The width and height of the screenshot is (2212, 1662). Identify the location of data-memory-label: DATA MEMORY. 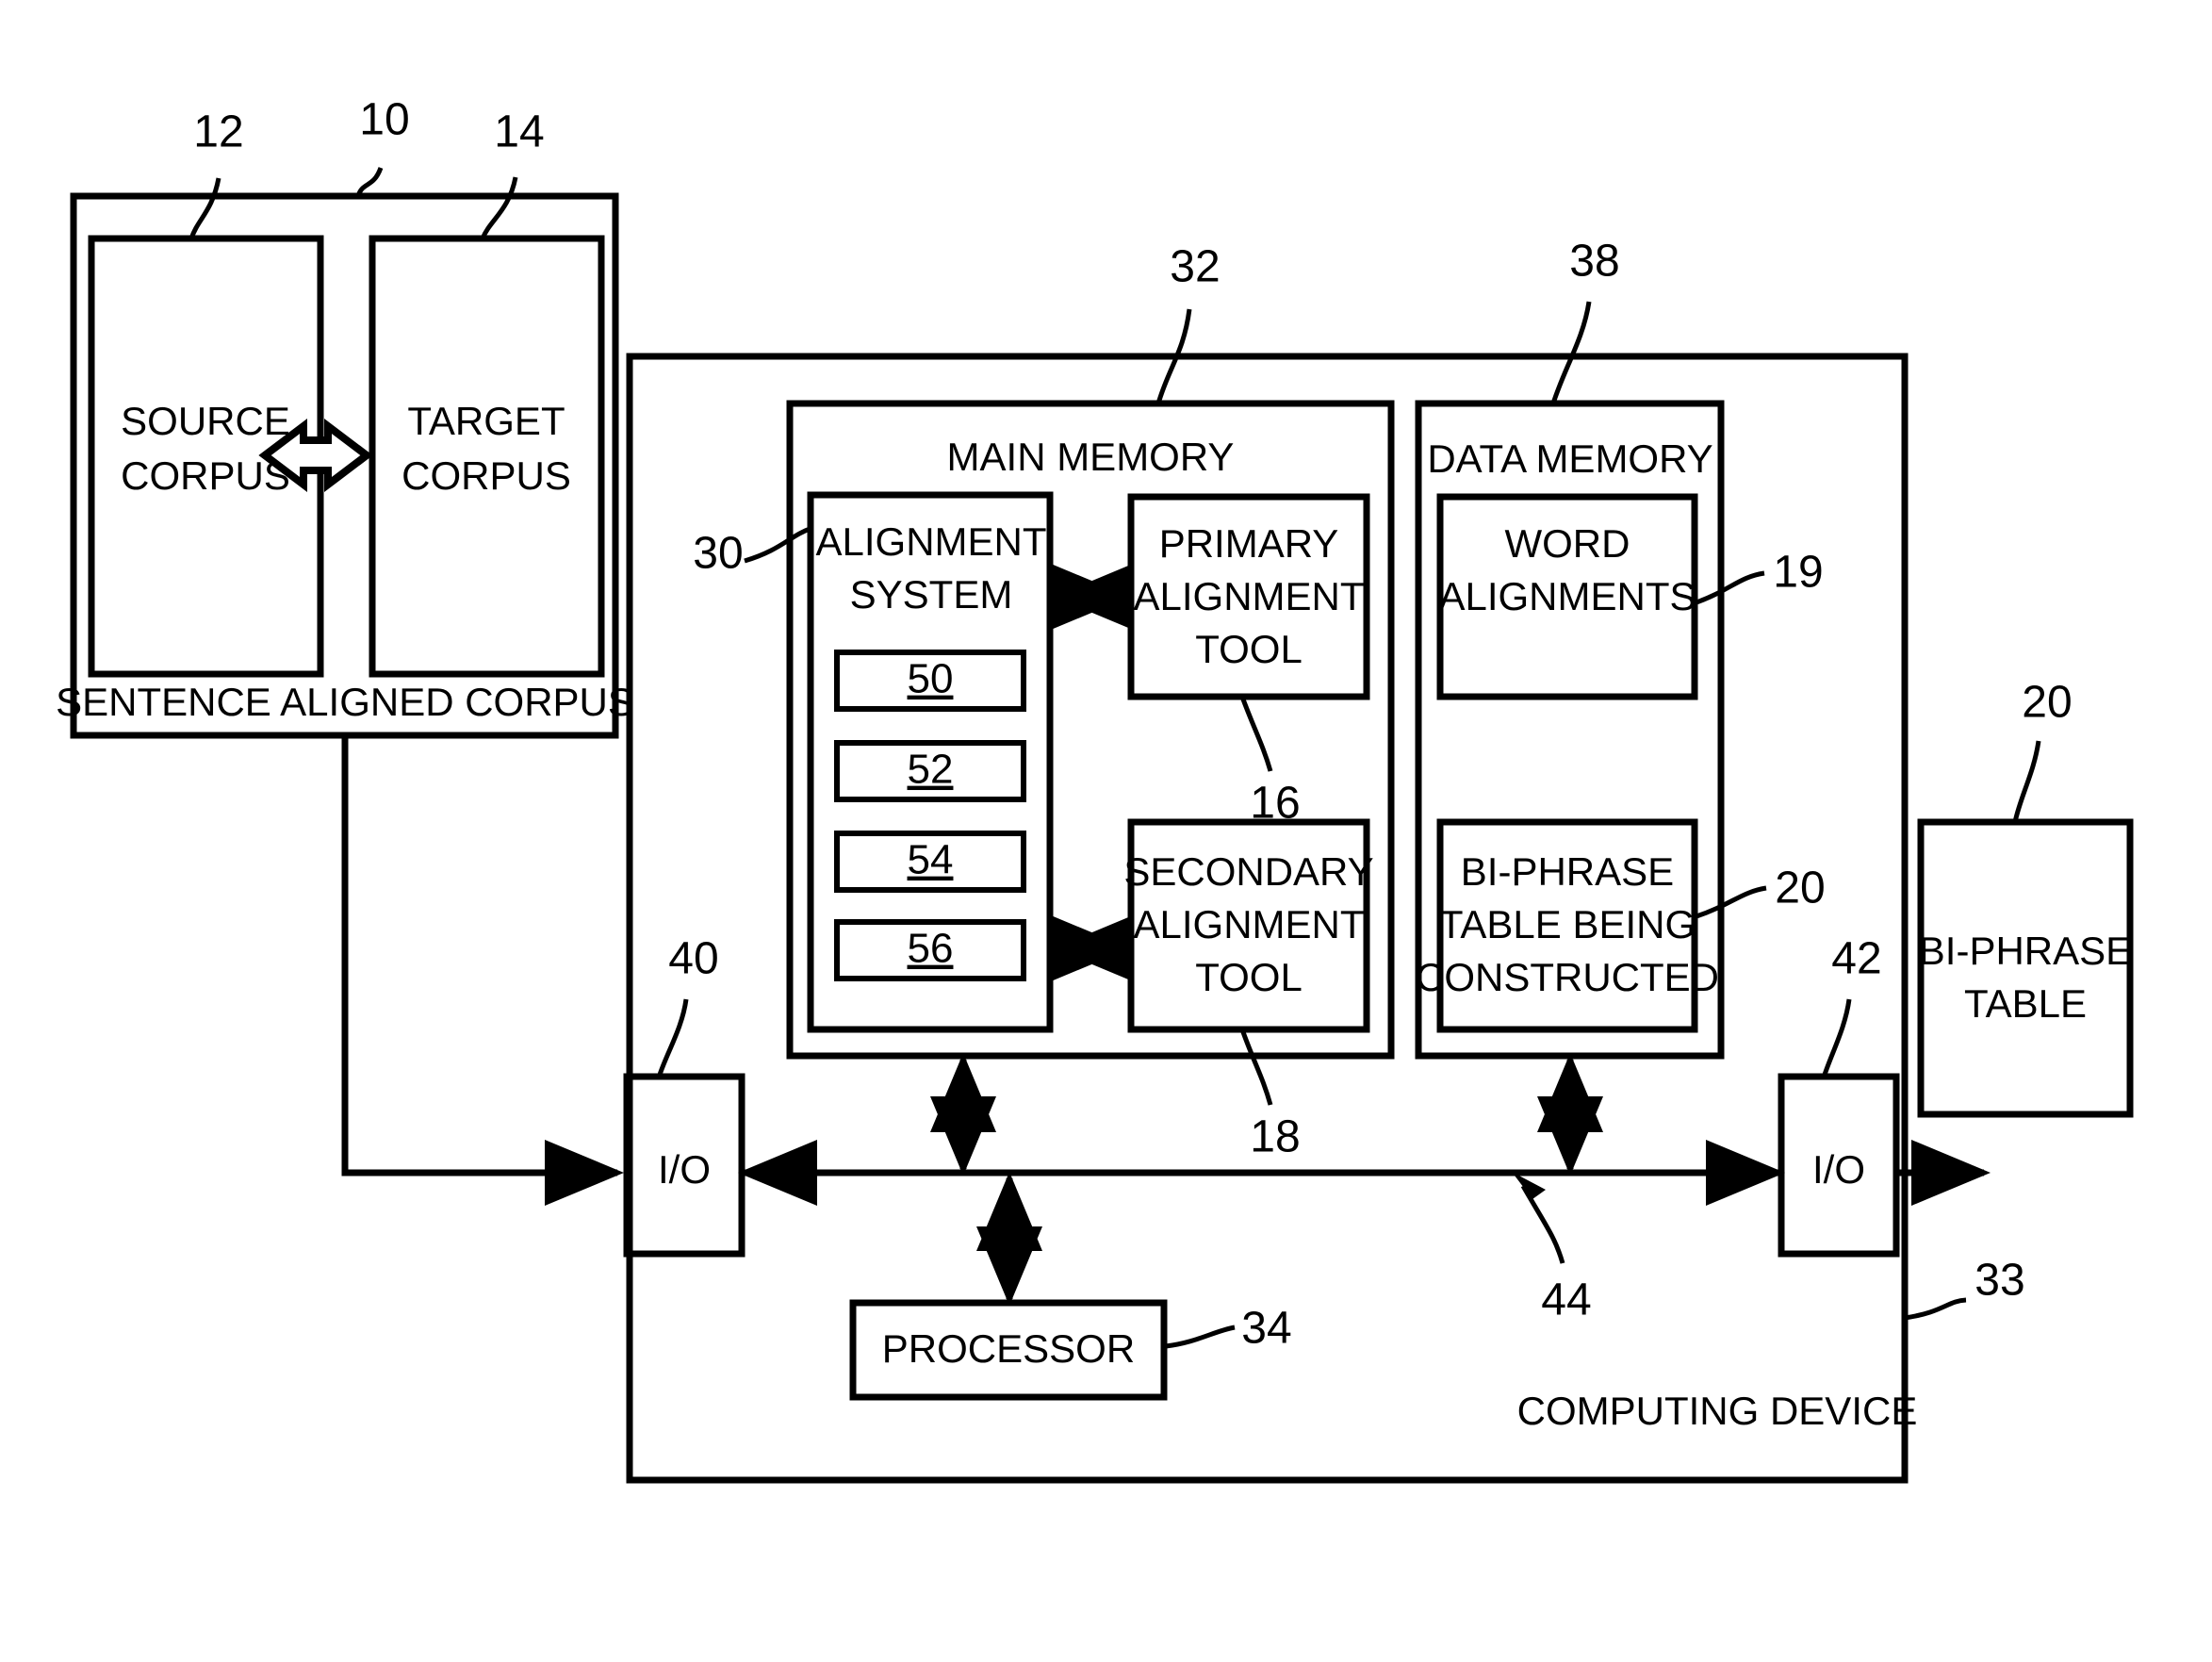
(1569, 459).